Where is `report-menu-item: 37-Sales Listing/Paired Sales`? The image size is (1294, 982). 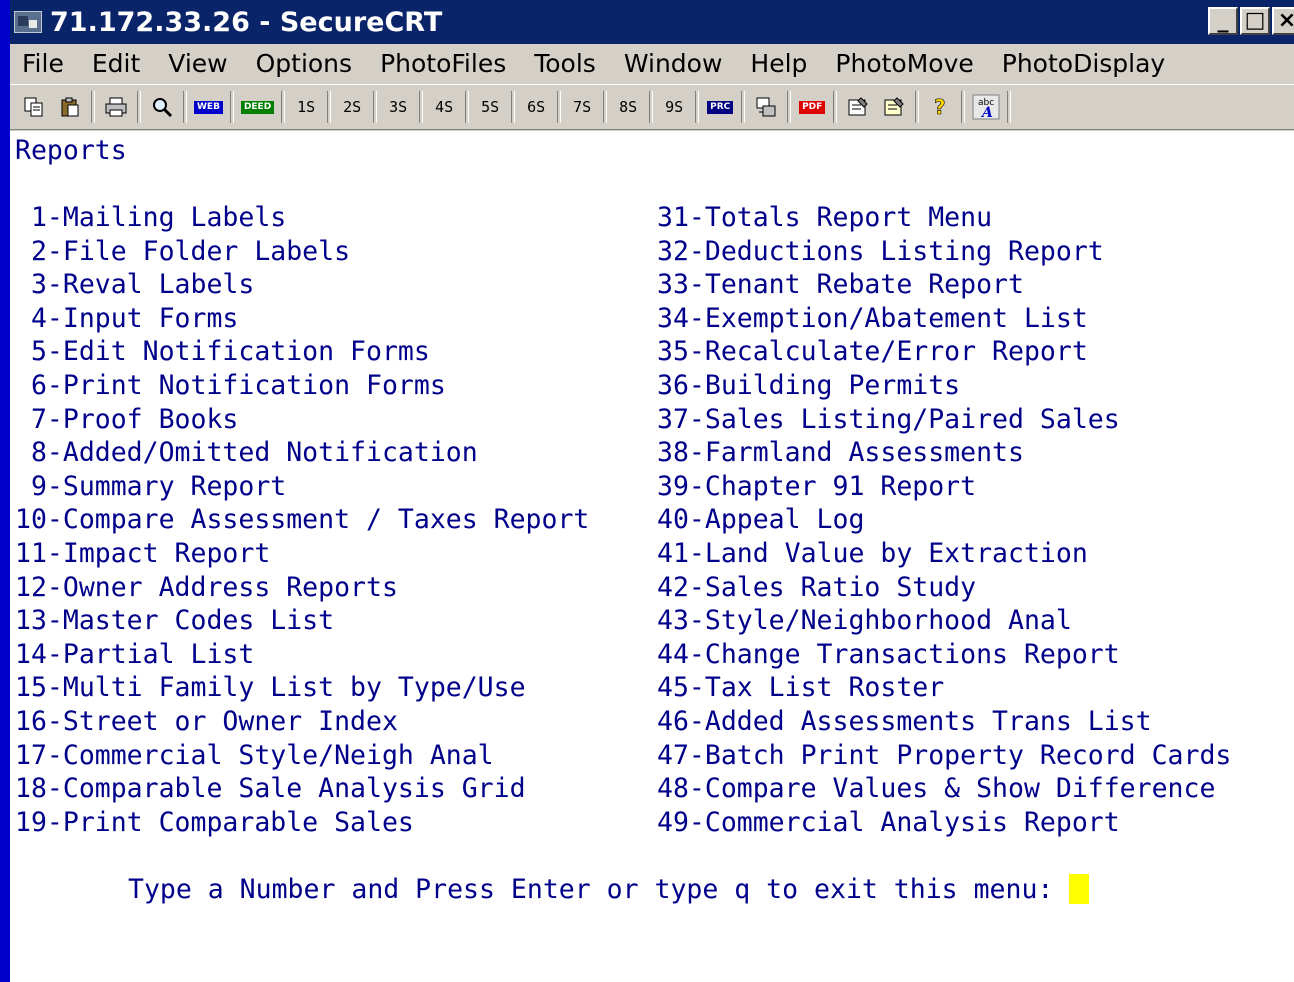
report-menu-item: 37-Sales Listing/Paired Sales is located at coordinates (888, 419).